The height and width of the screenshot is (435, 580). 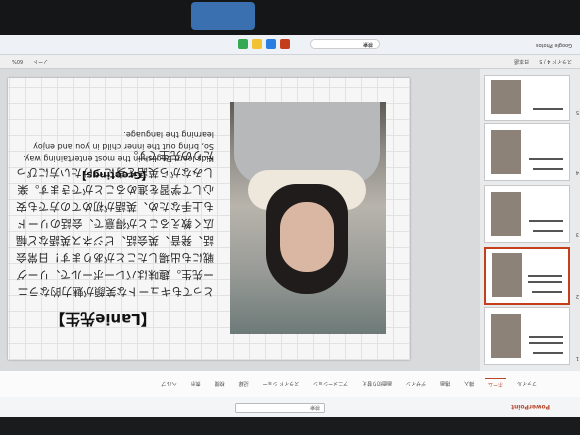 What do you see at coordinates (377, 384) in the screenshot?
I see `tab-transitions: 画面切り替え` at bounding box center [377, 384].